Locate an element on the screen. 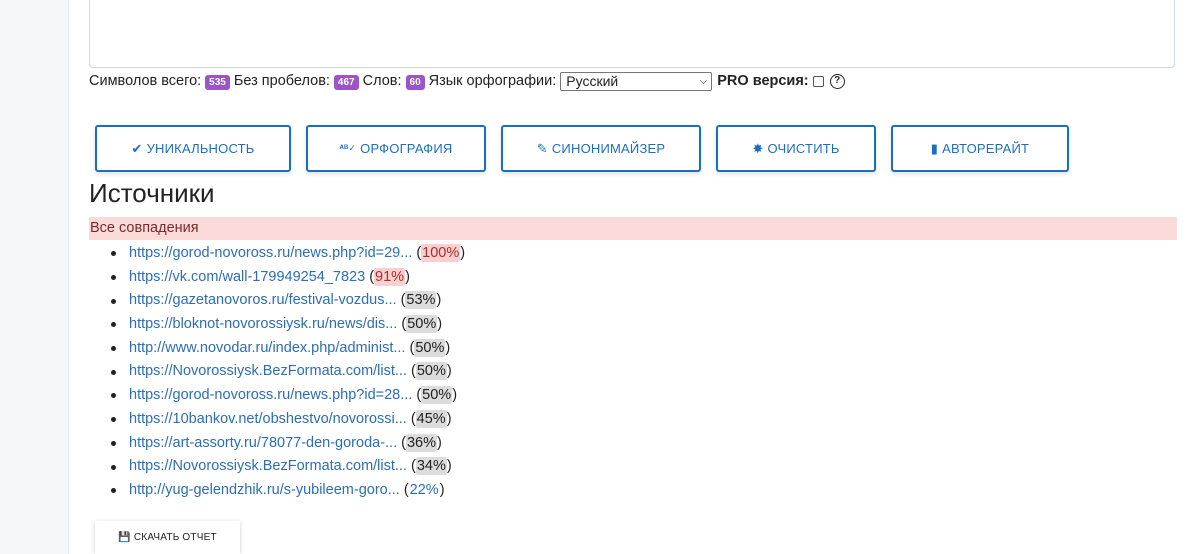 This screenshot has height=554, width=1200. clear-button: ✸ ОЧИСТИТЬ is located at coordinates (796, 148).